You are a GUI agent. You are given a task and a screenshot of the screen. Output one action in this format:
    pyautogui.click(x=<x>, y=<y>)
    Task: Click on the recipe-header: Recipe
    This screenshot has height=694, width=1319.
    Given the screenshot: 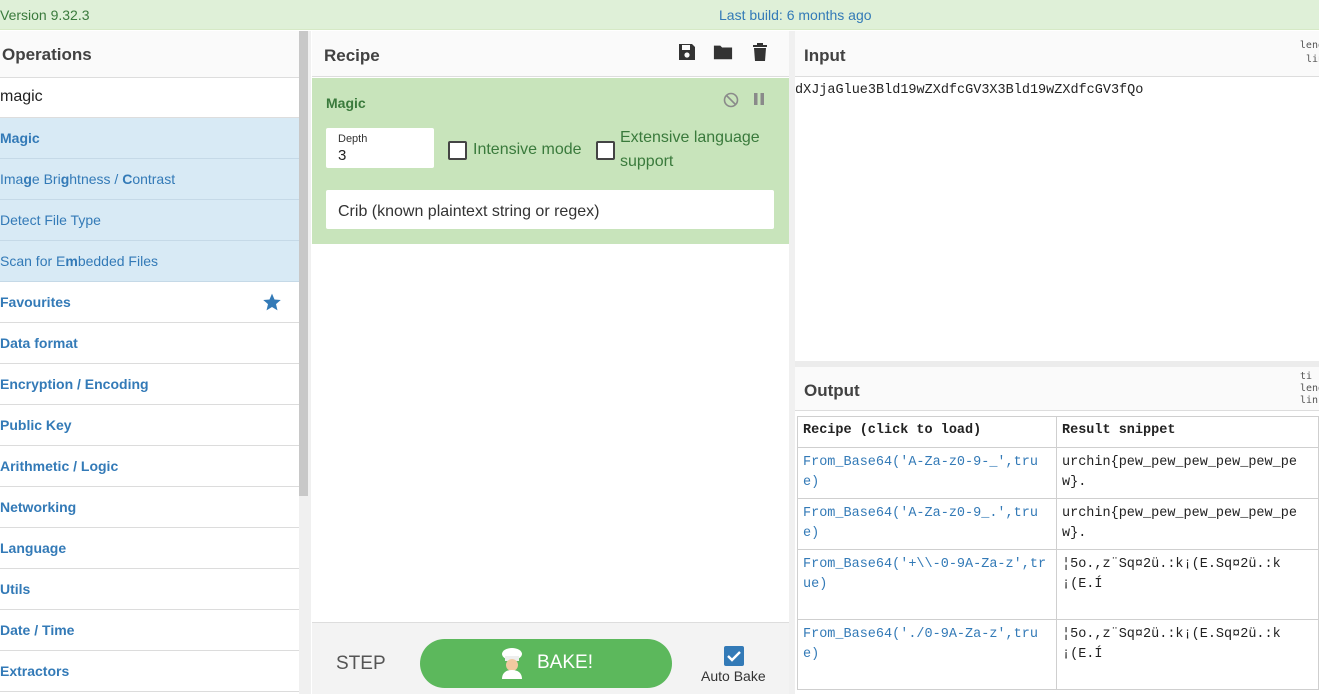 What is the action you would take?
    pyautogui.click(x=550, y=54)
    